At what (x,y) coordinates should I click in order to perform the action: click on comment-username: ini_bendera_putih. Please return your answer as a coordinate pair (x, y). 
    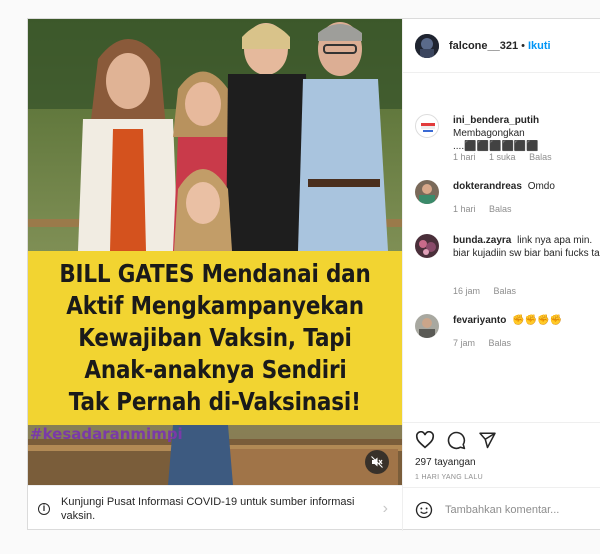
    Looking at the image, I should click on (496, 120).